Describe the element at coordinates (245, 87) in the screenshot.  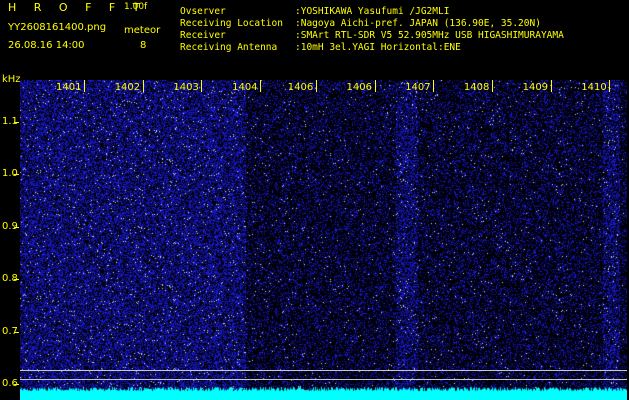
I see `x-tick-label: 1404` at that location.